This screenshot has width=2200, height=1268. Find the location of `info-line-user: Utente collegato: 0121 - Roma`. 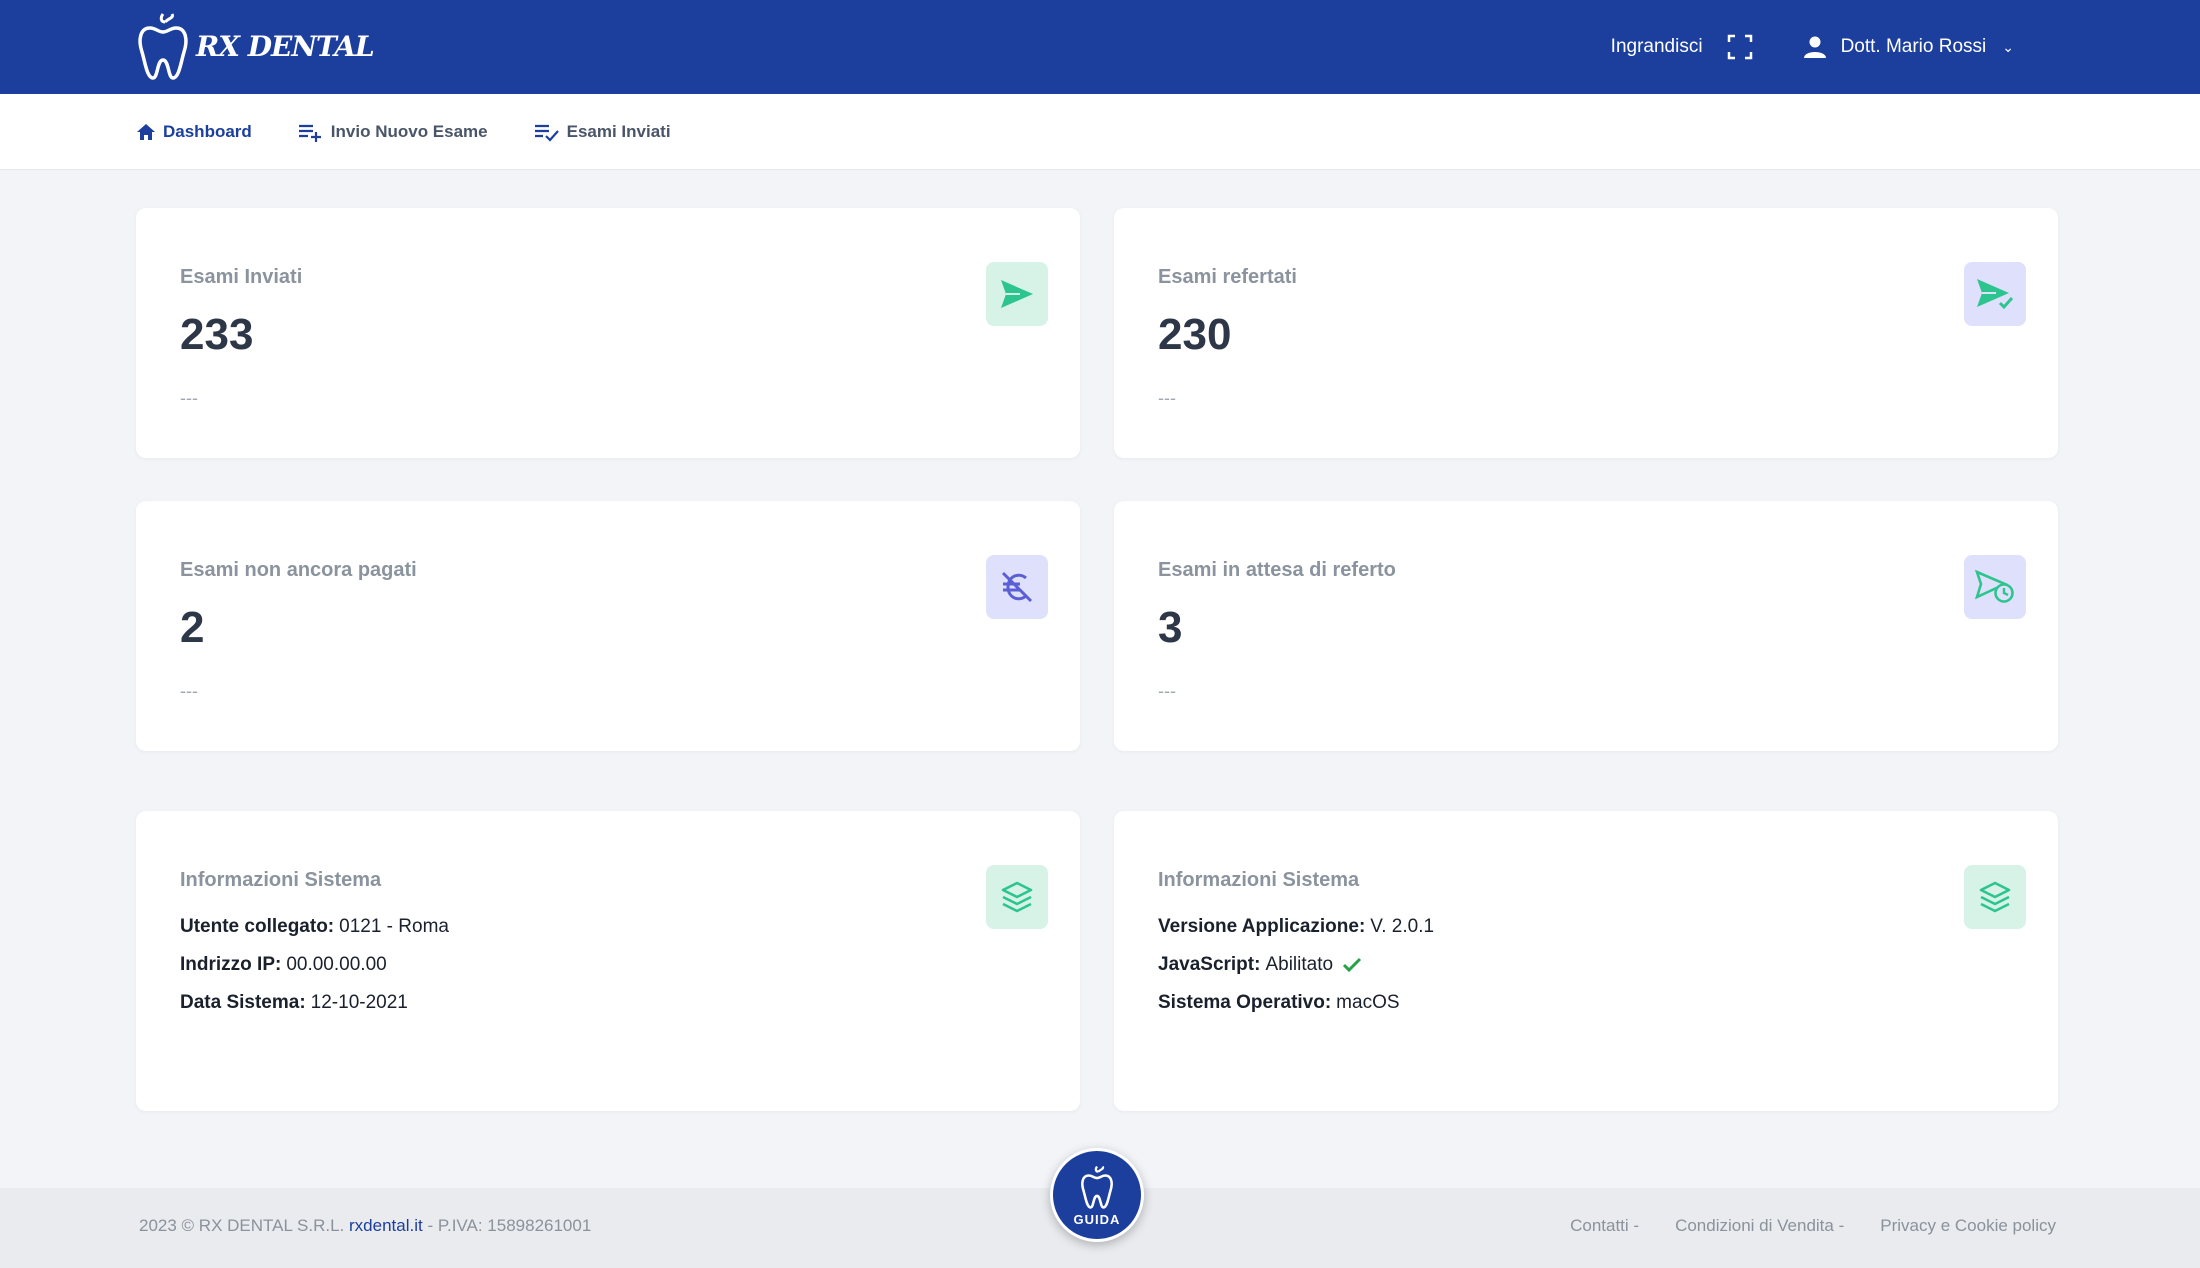

info-line-user: Utente collegato: 0121 - Roma is located at coordinates (314, 926).